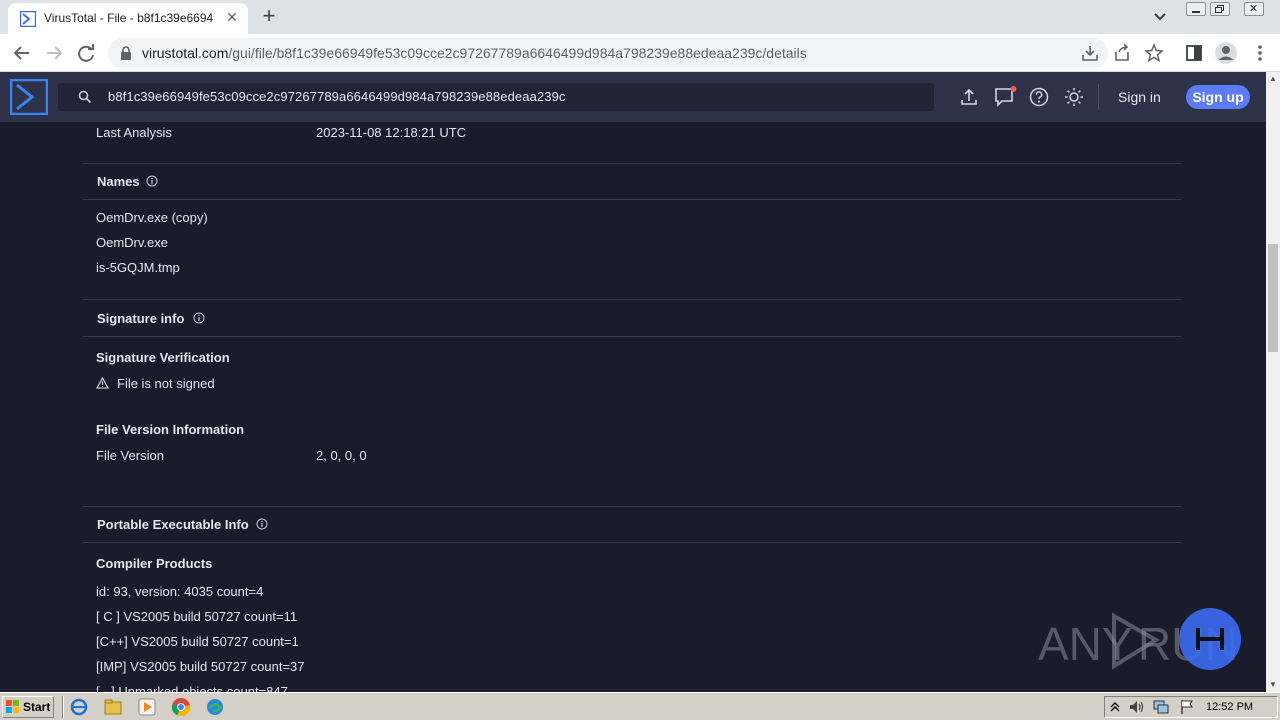 The height and width of the screenshot is (720, 1280). What do you see at coordinates (1039, 97) in the screenshot?
I see `help-icon` at bounding box center [1039, 97].